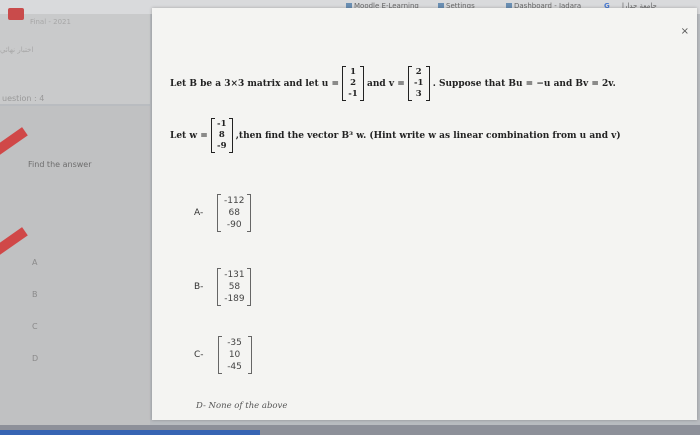  I want to click on breadcrumb-sub: اختبار نهائي, so click(17, 50).